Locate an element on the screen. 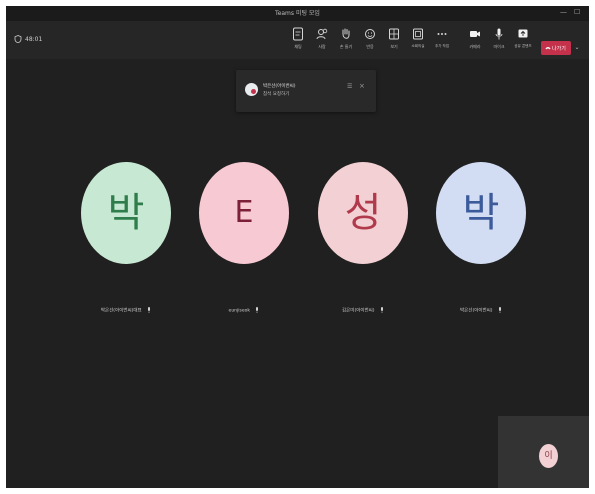  notification-message: 참석 요청하기 is located at coordinates (276, 94).